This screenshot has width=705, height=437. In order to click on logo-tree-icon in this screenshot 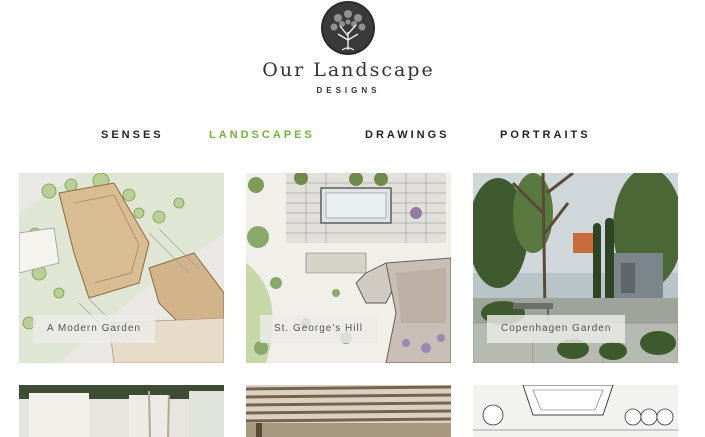, I will do `click(348, 28)`.